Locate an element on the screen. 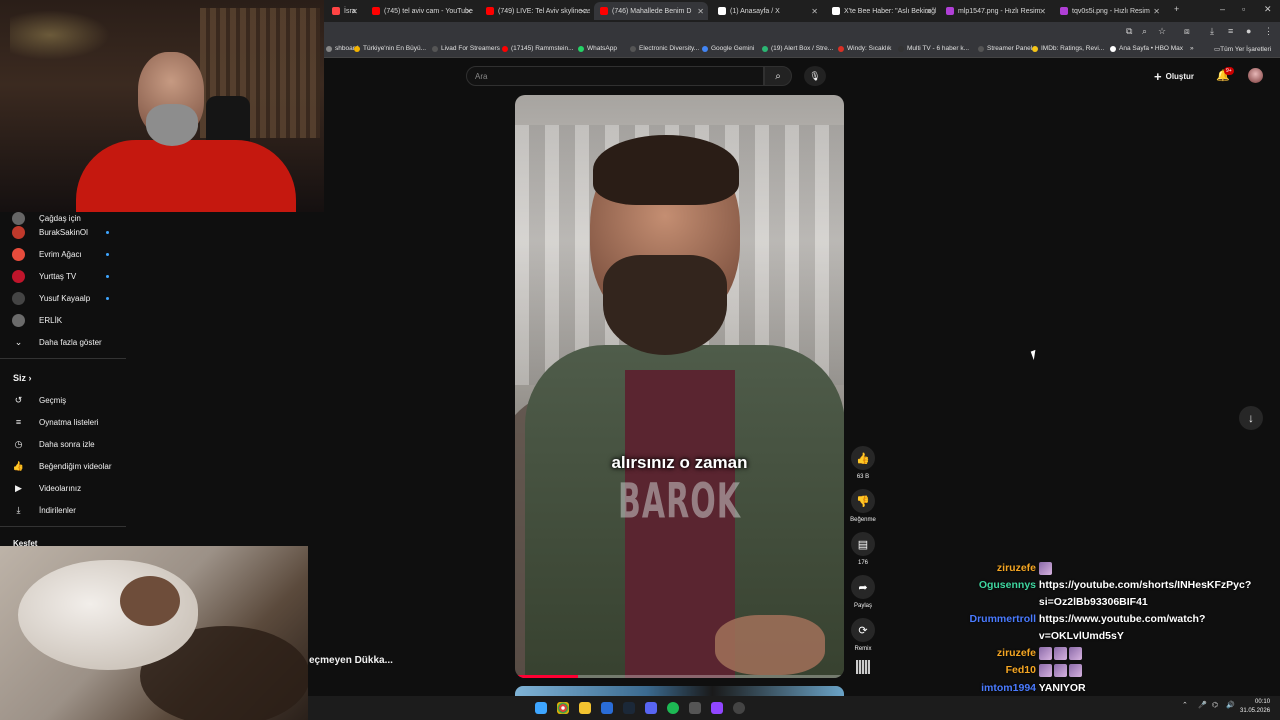 This screenshot has height=720, width=1280. tray-network-icon: ⌬ is located at coordinates (1215, 705).